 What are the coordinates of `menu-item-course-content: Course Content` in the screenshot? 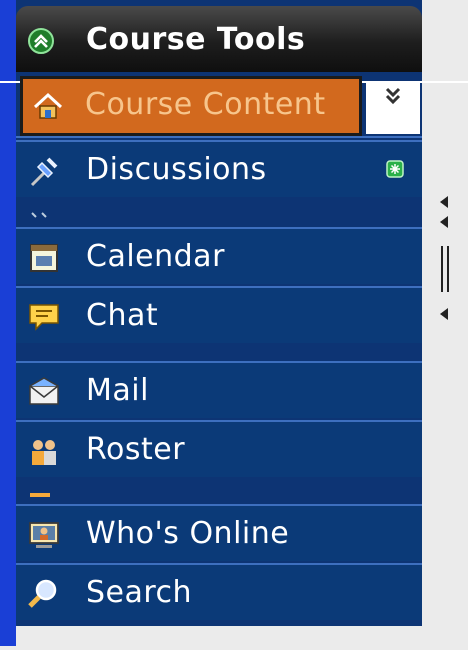 It's located at (191, 106).